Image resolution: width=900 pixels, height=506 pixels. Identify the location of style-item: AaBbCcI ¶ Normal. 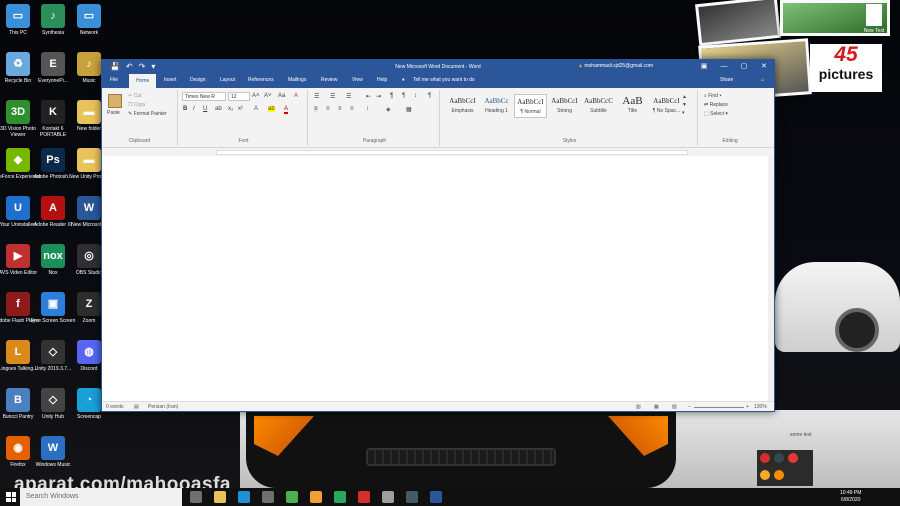
(530, 106).